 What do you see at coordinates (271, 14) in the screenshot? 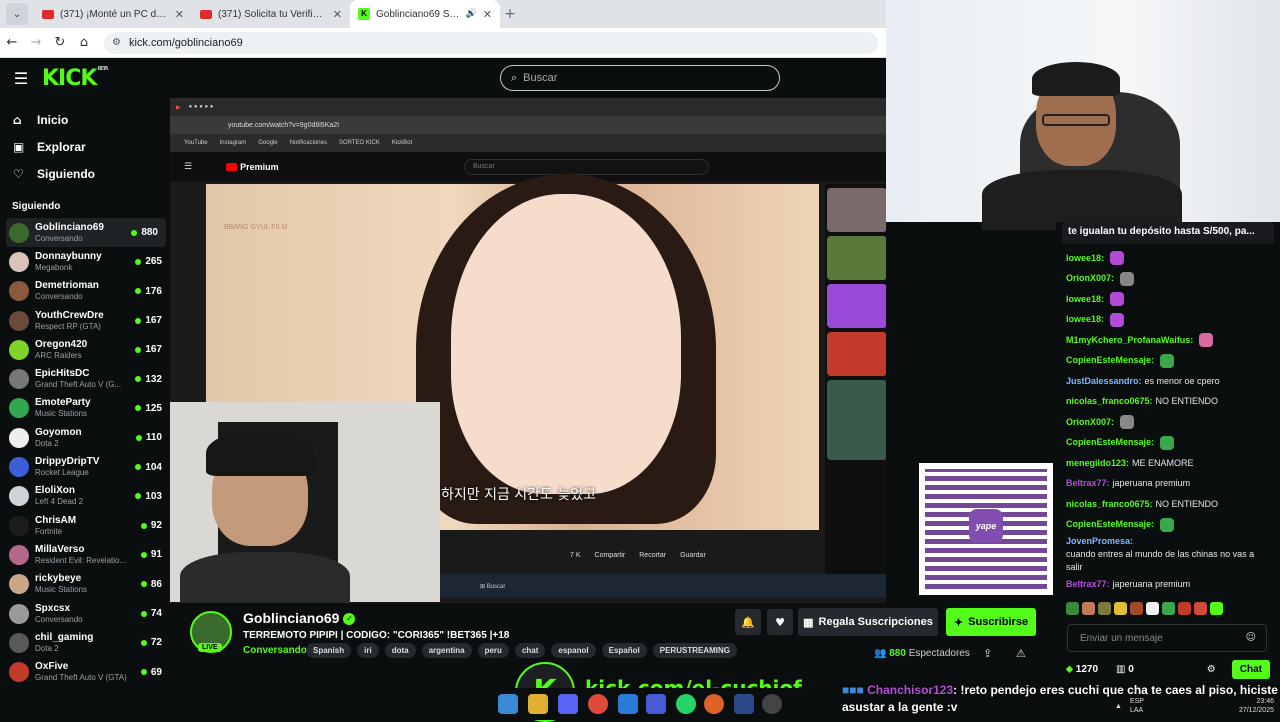
I see `browser-tab: (371) Solicita tu Verificado en K ✕` at bounding box center [271, 14].